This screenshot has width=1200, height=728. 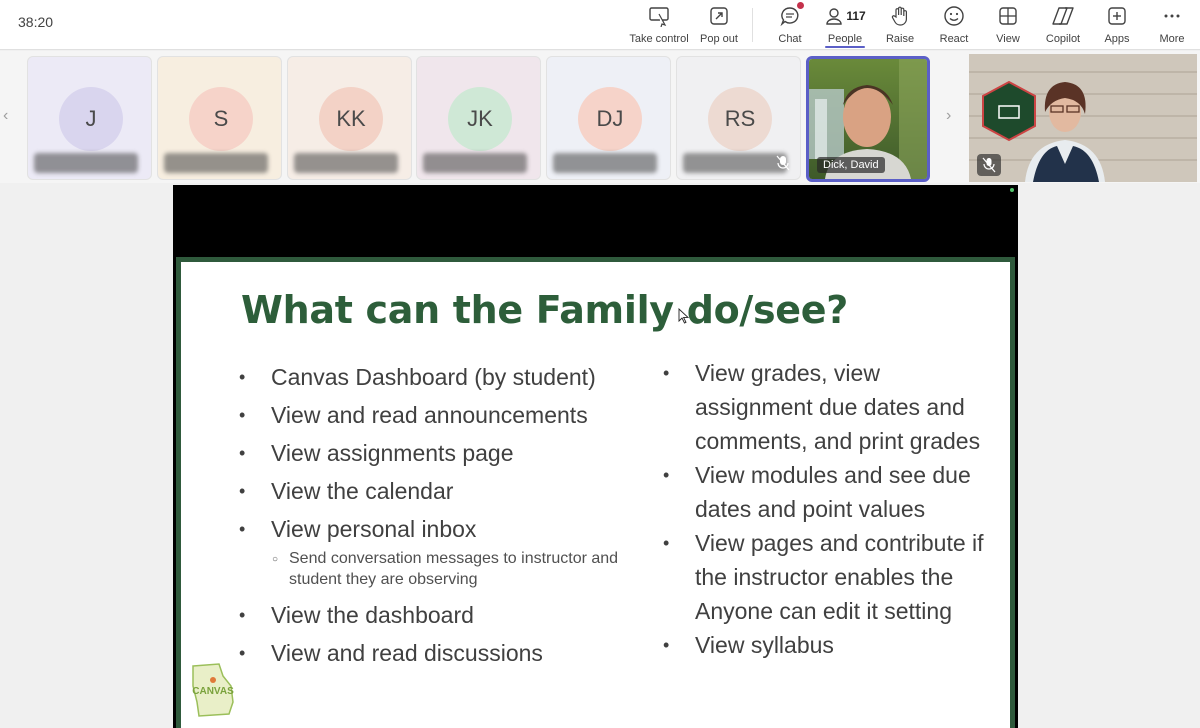 What do you see at coordinates (1063, 16) in the screenshot?
I see `copilot-icon` at bounding box center [1063, 16].